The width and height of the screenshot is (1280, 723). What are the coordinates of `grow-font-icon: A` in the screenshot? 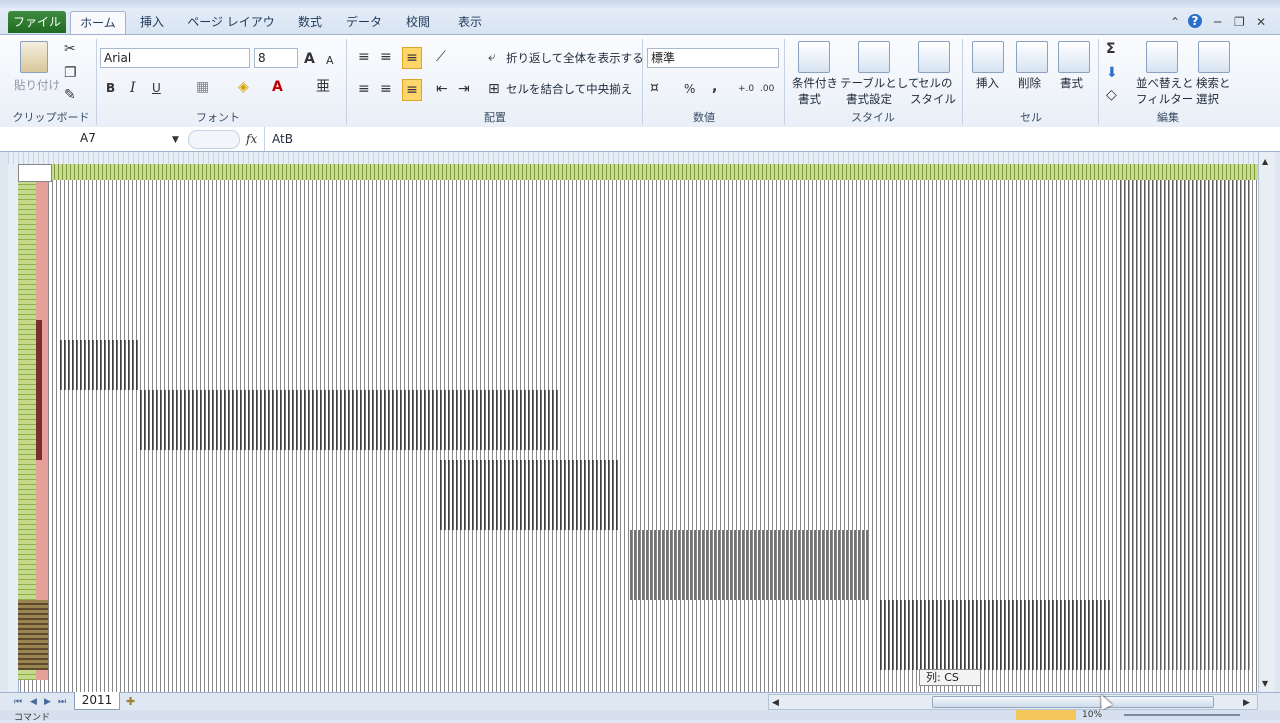 It's located at (309, 59).